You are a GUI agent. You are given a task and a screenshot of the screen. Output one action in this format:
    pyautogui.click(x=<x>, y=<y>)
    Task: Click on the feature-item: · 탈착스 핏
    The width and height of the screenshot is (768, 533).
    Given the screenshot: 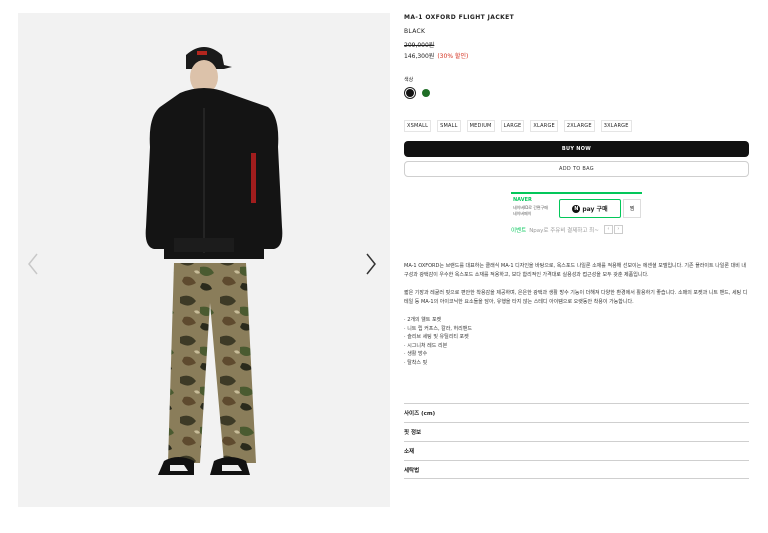 What is the action you would take?
    pyautogui.click(x=416, y=362)
    